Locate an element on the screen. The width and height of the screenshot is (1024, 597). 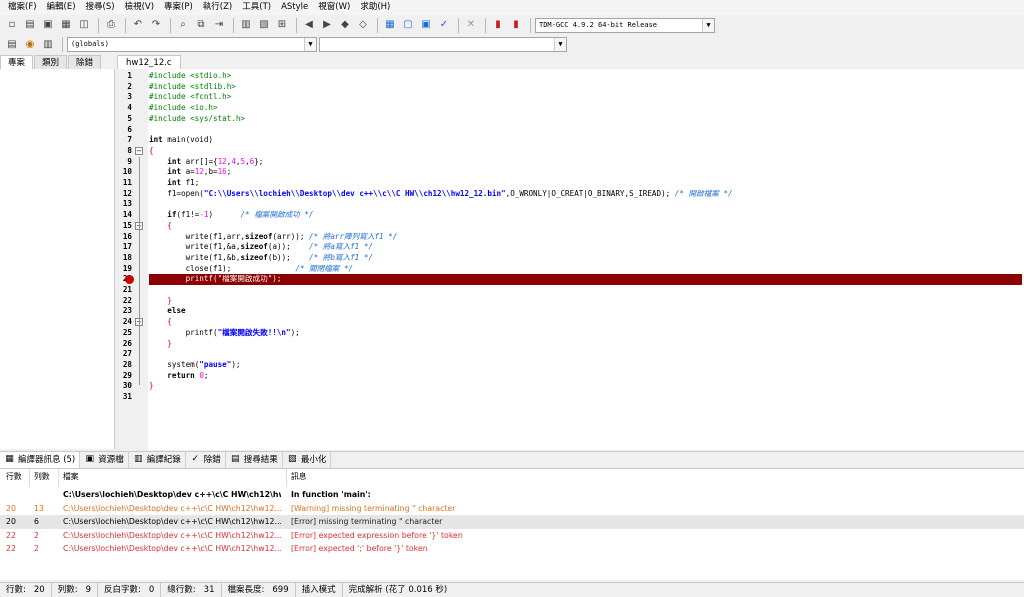
code-line: int main(void) is located at coordinates (585, 140).